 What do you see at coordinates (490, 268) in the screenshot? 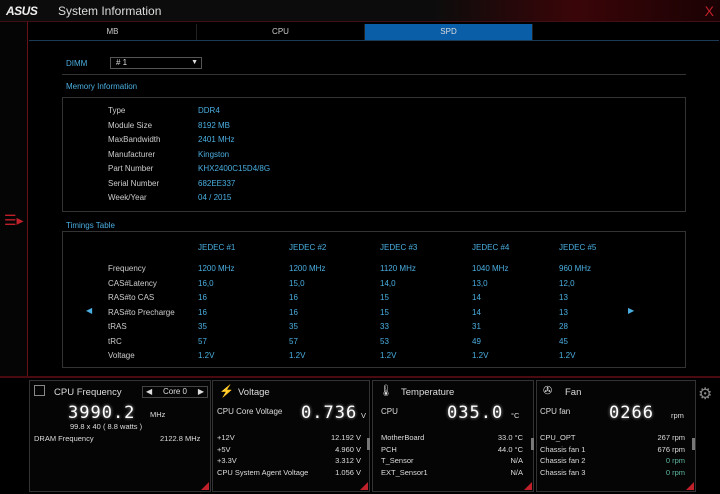
I see `timings-cell: 1040 MHz` at bounding box center [490, 268].